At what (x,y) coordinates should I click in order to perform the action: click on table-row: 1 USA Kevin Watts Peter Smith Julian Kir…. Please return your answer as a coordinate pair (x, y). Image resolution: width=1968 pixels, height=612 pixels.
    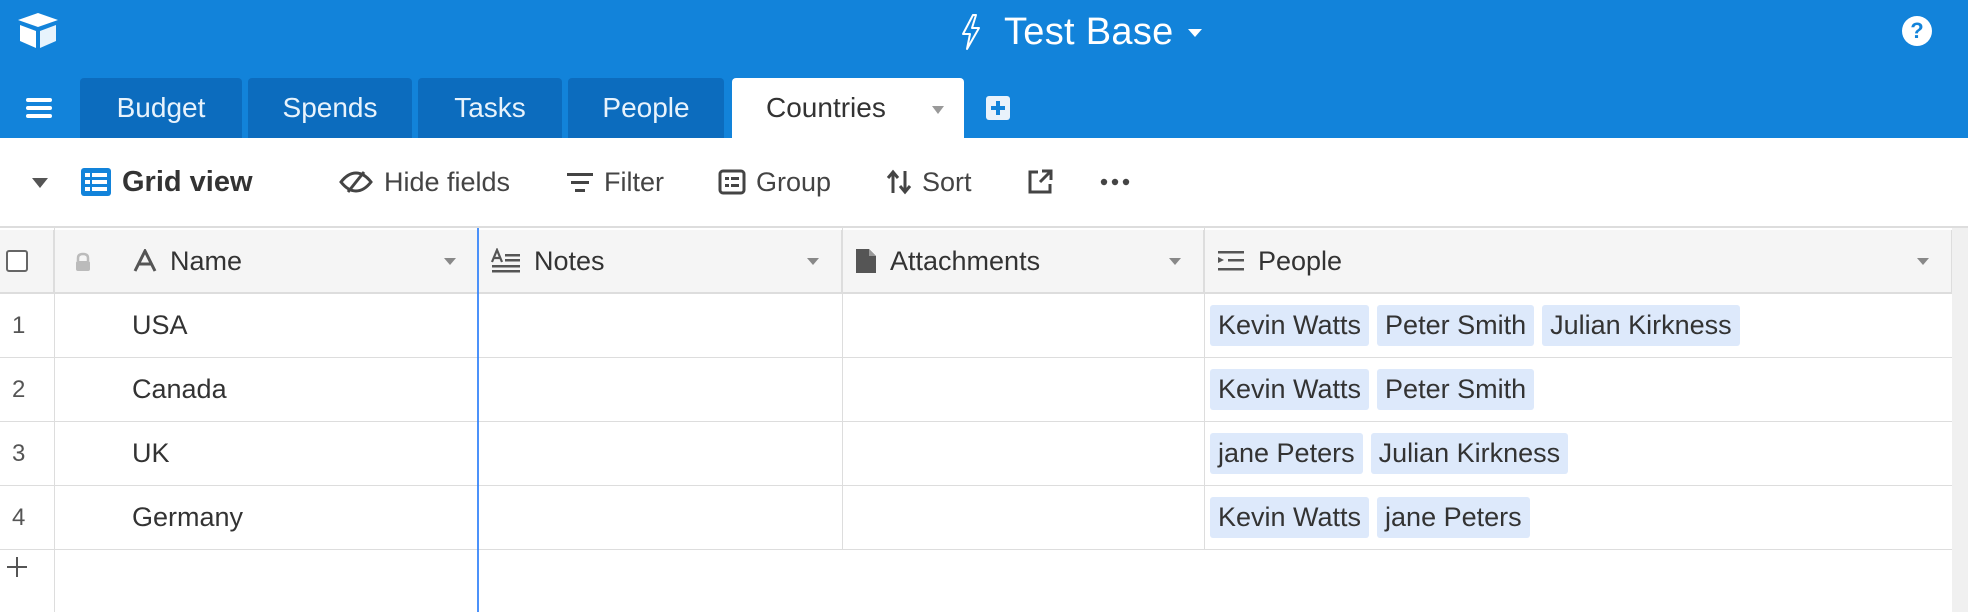
    Looking at the image, I should click on (976, 326).